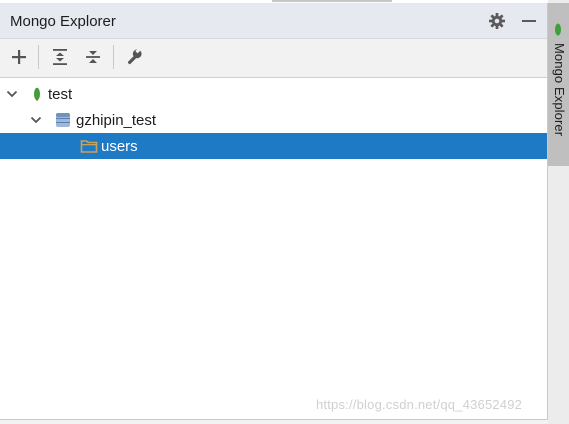 The height and width of the screenshot is (424, 569). I want to click on tree-item-label: test, so click(60, 94).